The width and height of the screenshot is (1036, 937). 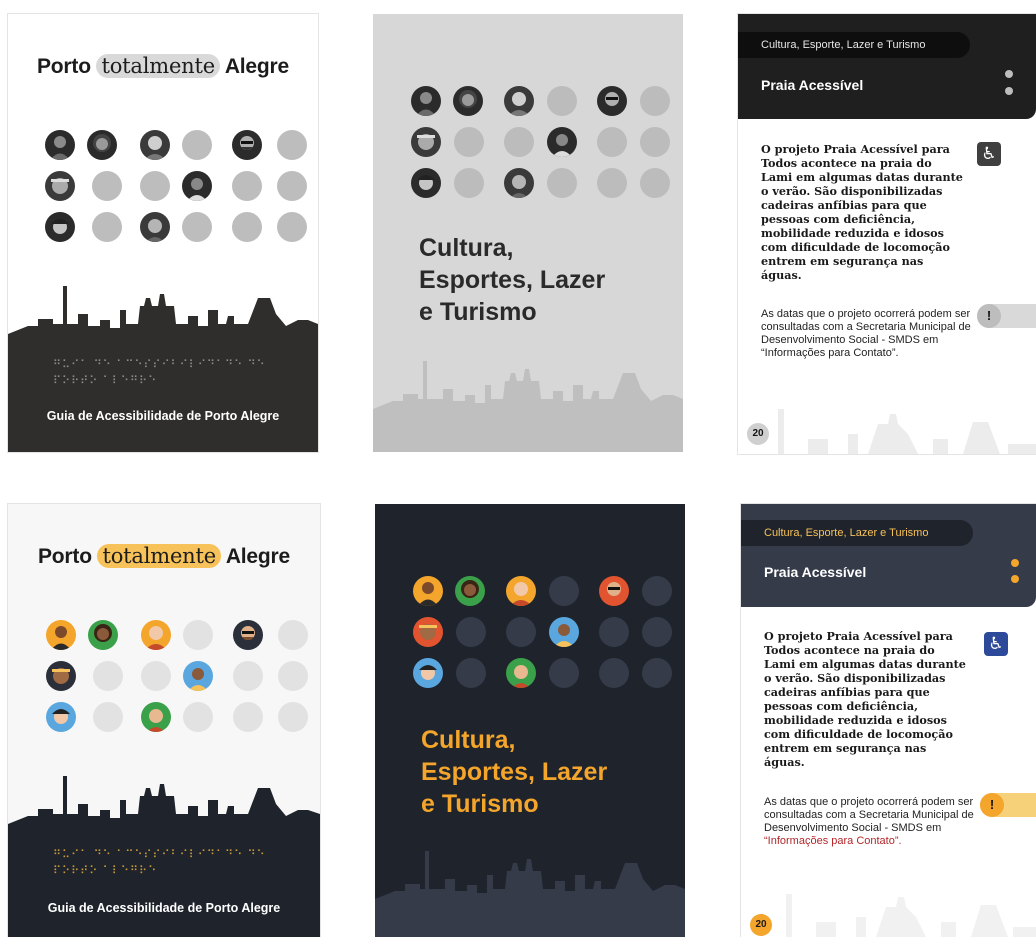 I want to click on page-number: 20, so click(x=758, y=434).